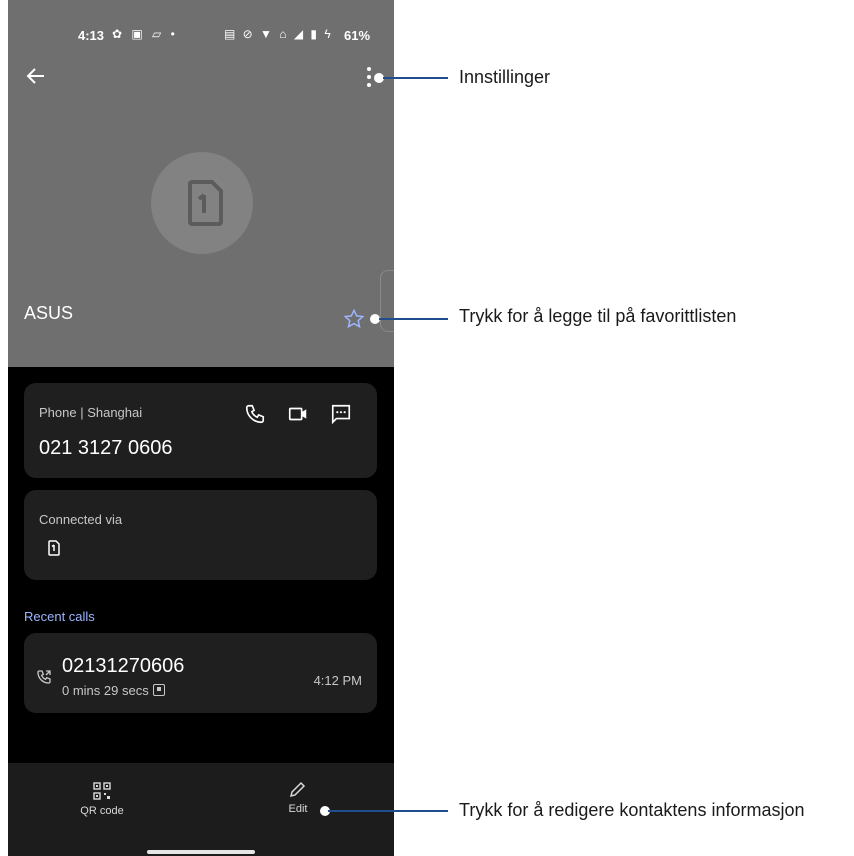 The height and width of the screenshot is (856, 854). Describe the element at coordinates (106, 448) in the screenshot. I see `phone-number: 021 3127 0606` at that location.